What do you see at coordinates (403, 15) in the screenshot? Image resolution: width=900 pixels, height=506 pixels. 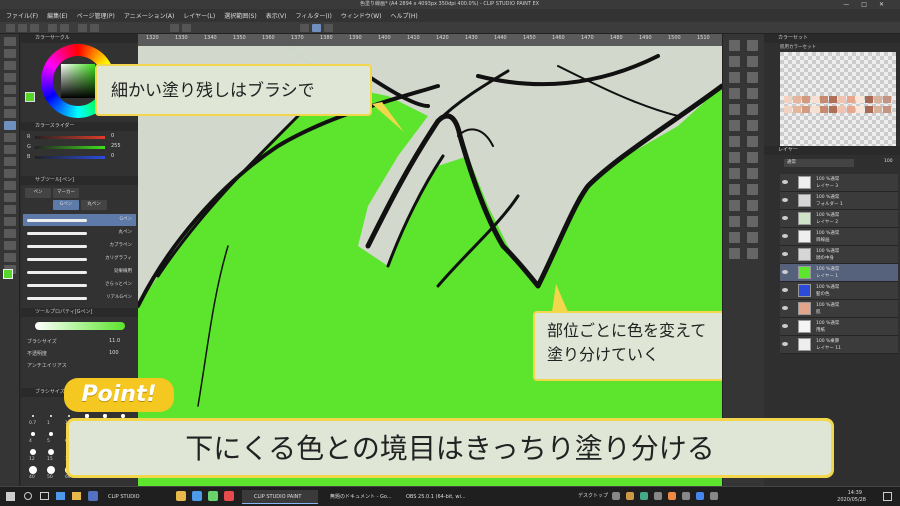 I see `menu-help: ヘルプ(H)` at bounding box center [403, 15].